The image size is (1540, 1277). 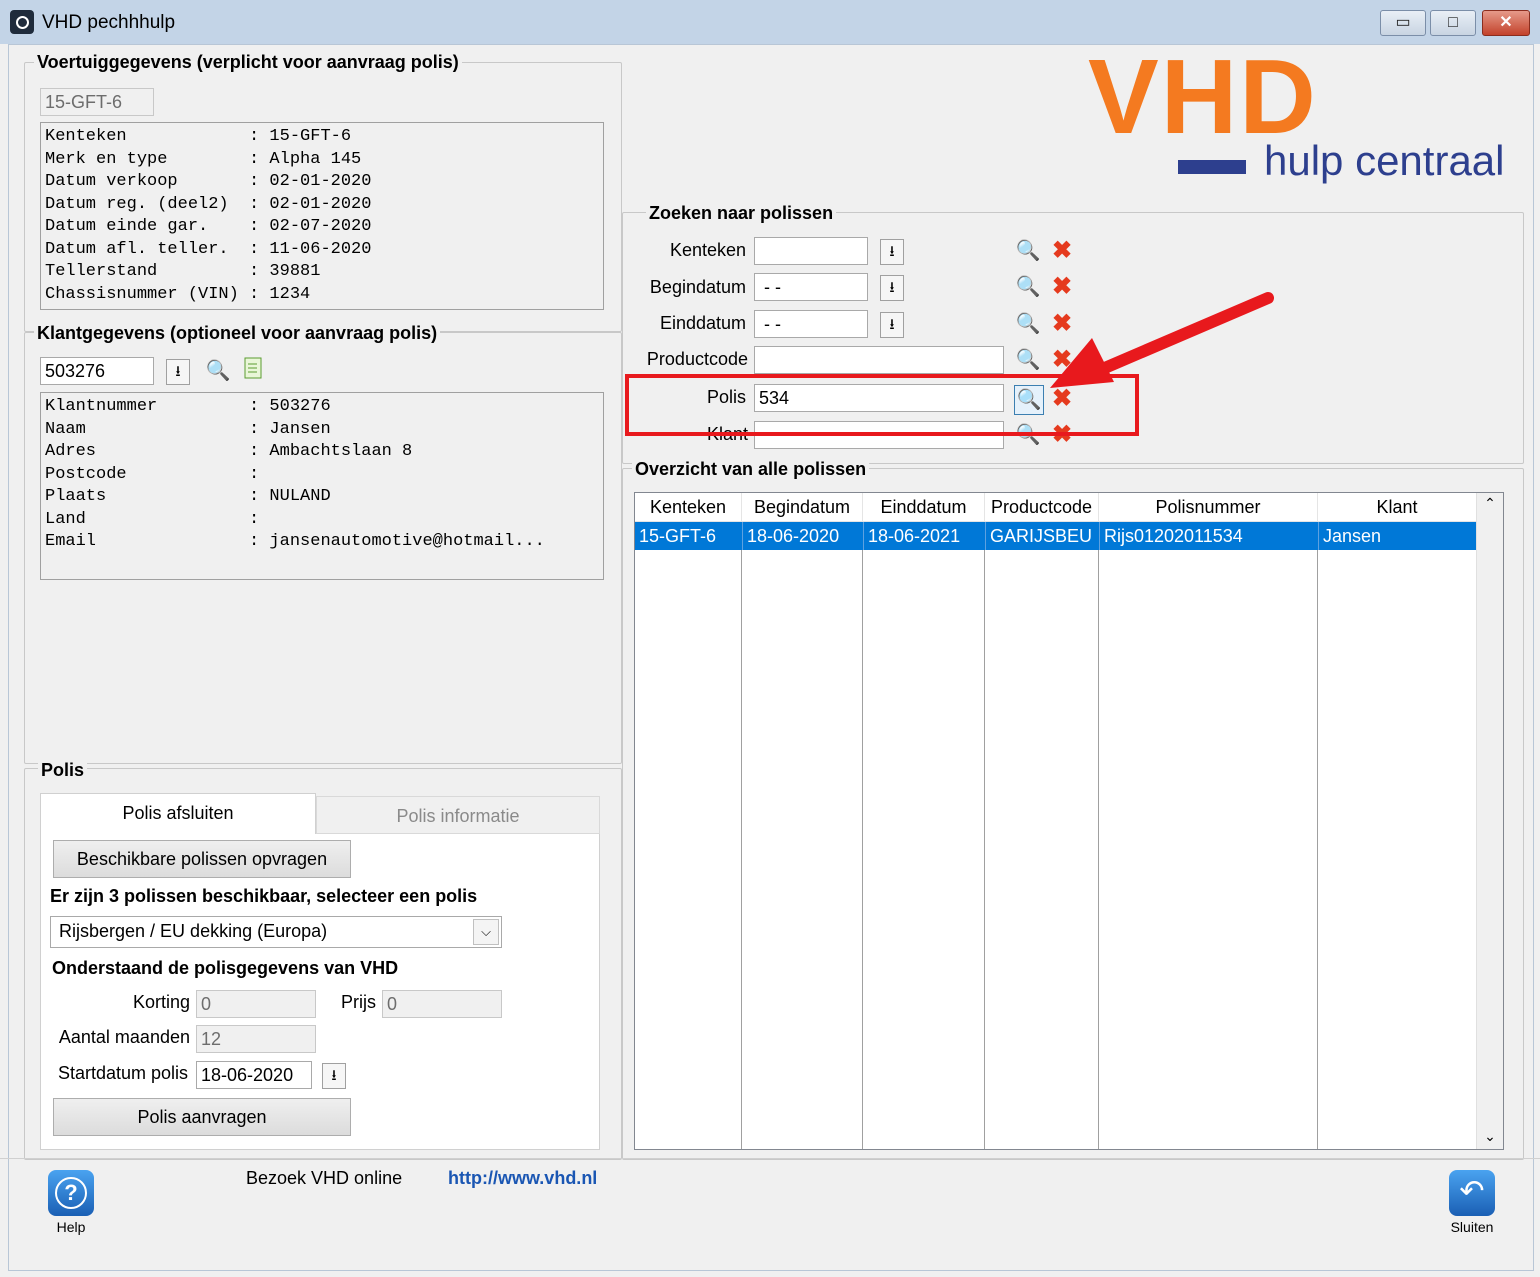 What do you see at coordinates (924, 507) in the screenshot?
I see `column-header-einddatum: Einddatum` at bounding box center [924, 507].